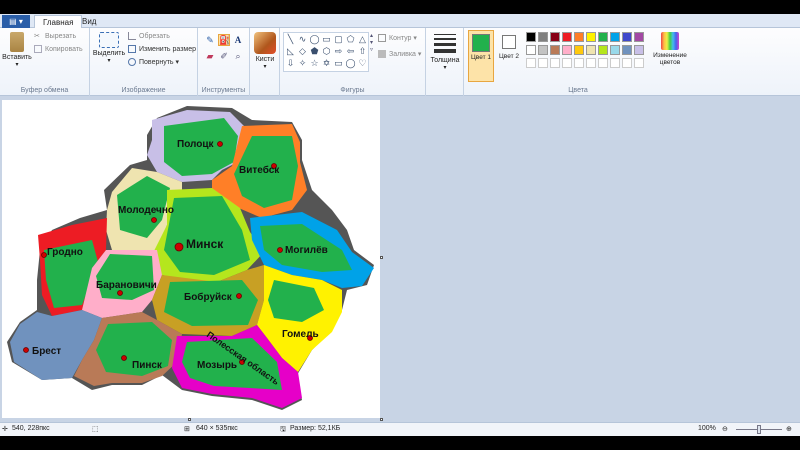 The image size is (800, 450). I want to click on zoom-out-button: ⊖, so click(725, 429).